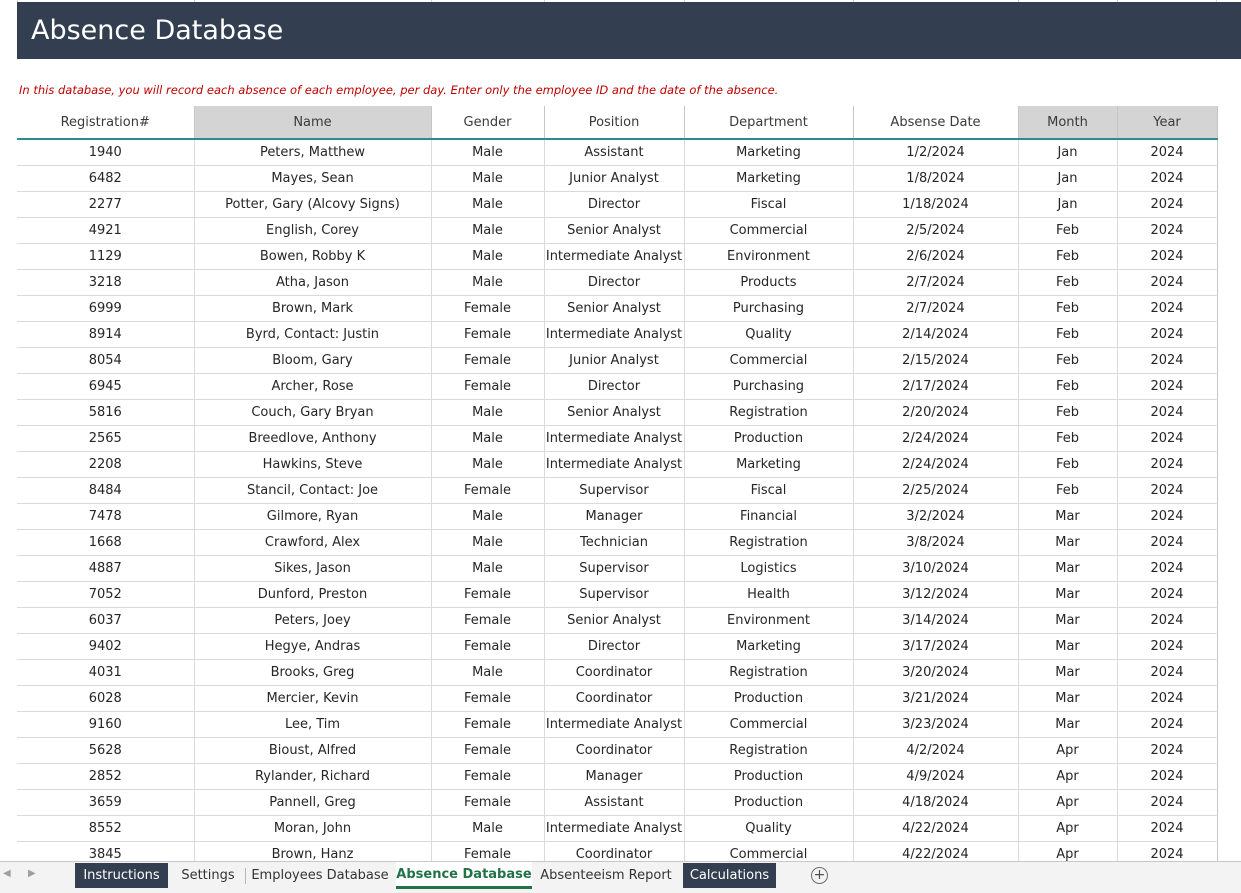 The image size is (1241, 893). What do you see at coordinates (106, 230) in the screenshot?
I see `registration-cell: 4921` at bounding box center [106, 230].